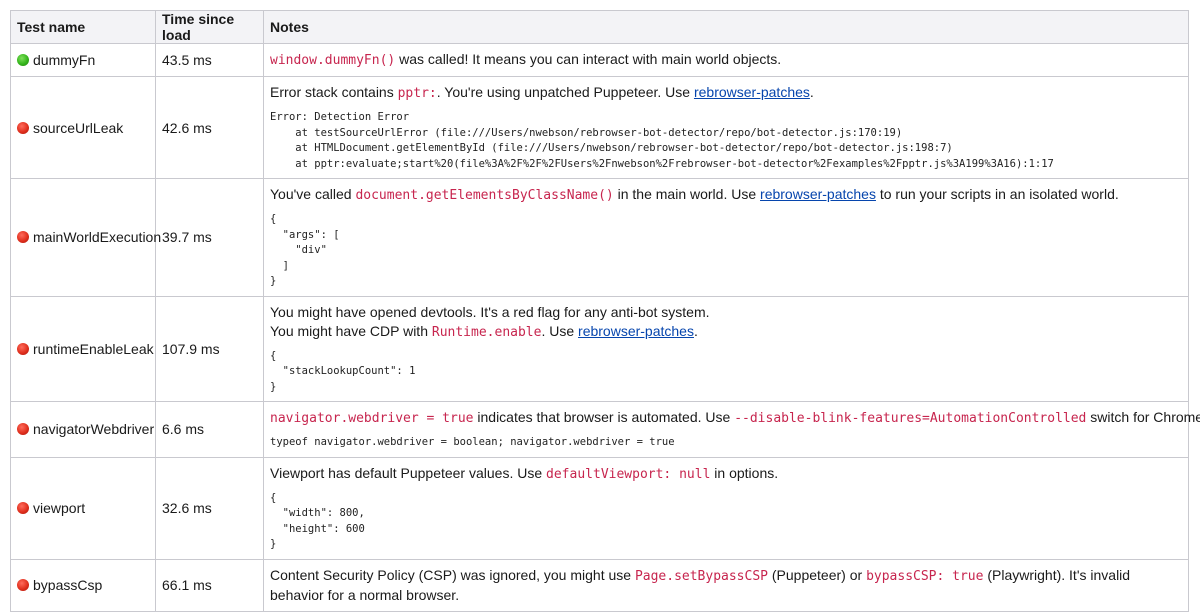 The width and height of the screenshot is (1200, 614). I want to click on test-name: viewport, so click(59, 508).